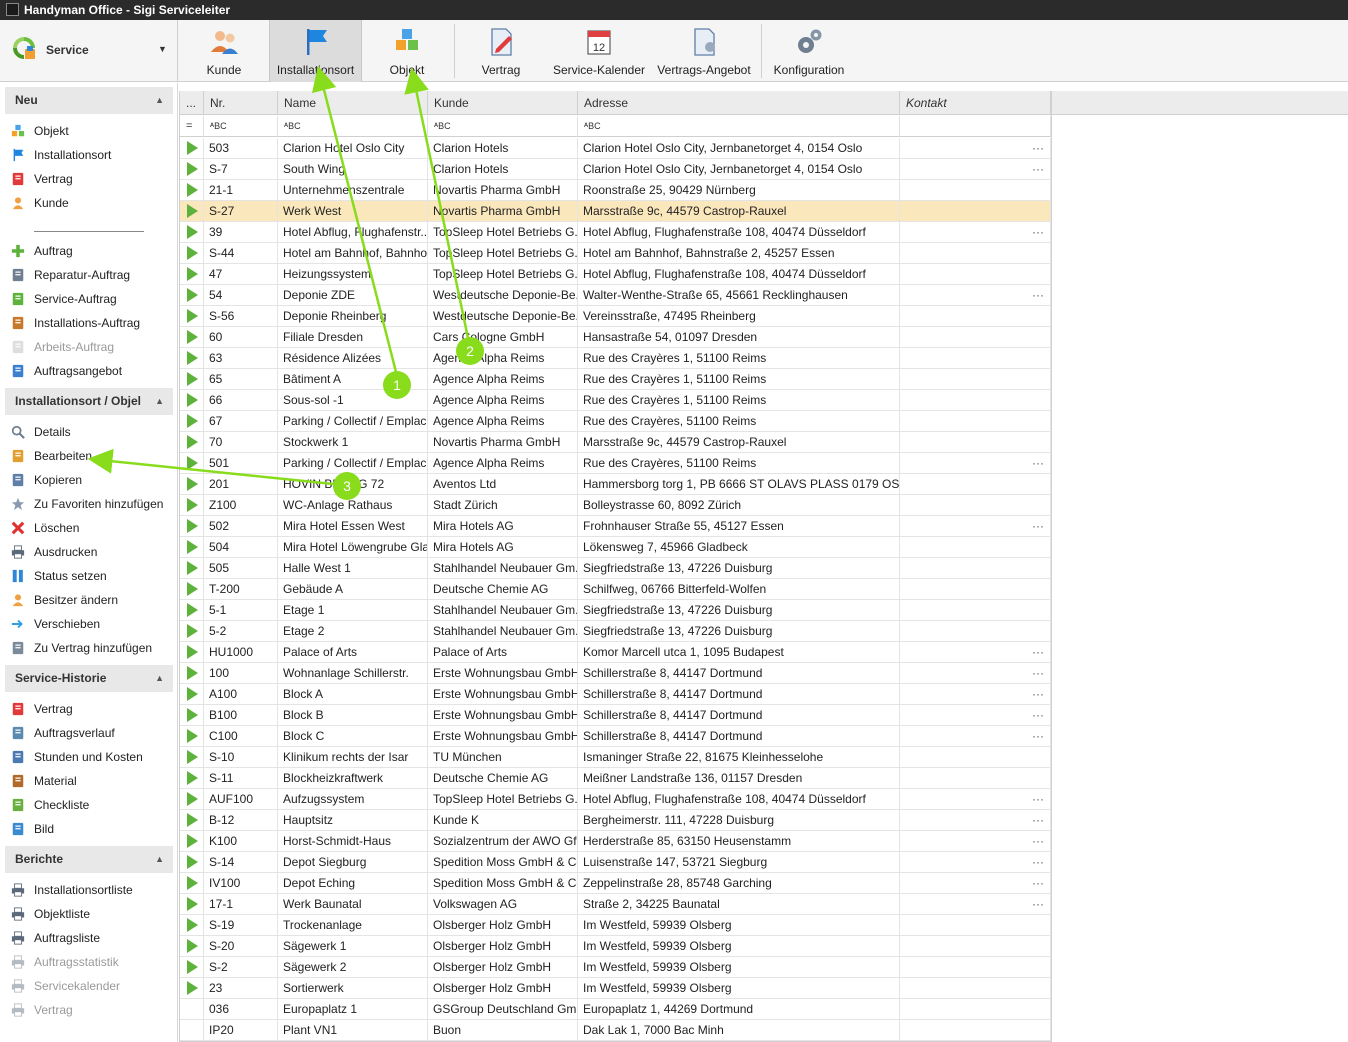  I want to click on ribbon-button-vertrag: Vertrag, so click(501, 51).